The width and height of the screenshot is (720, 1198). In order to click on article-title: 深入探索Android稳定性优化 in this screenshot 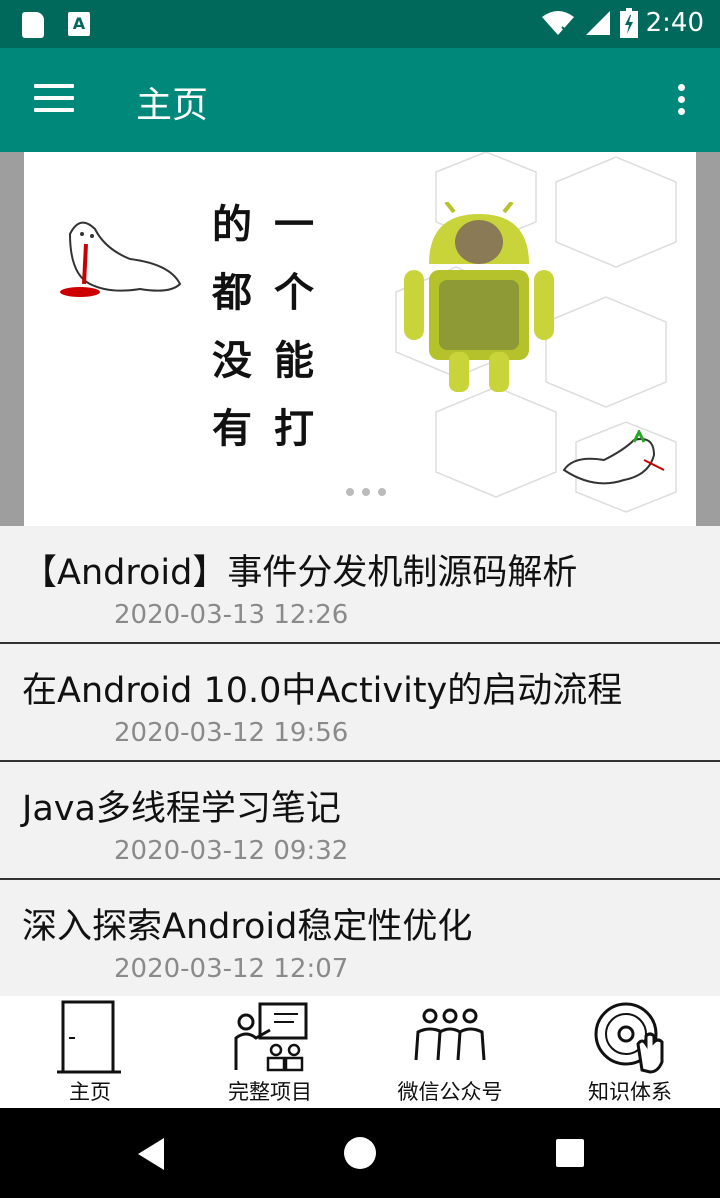, I will do `click(247, 927)`.